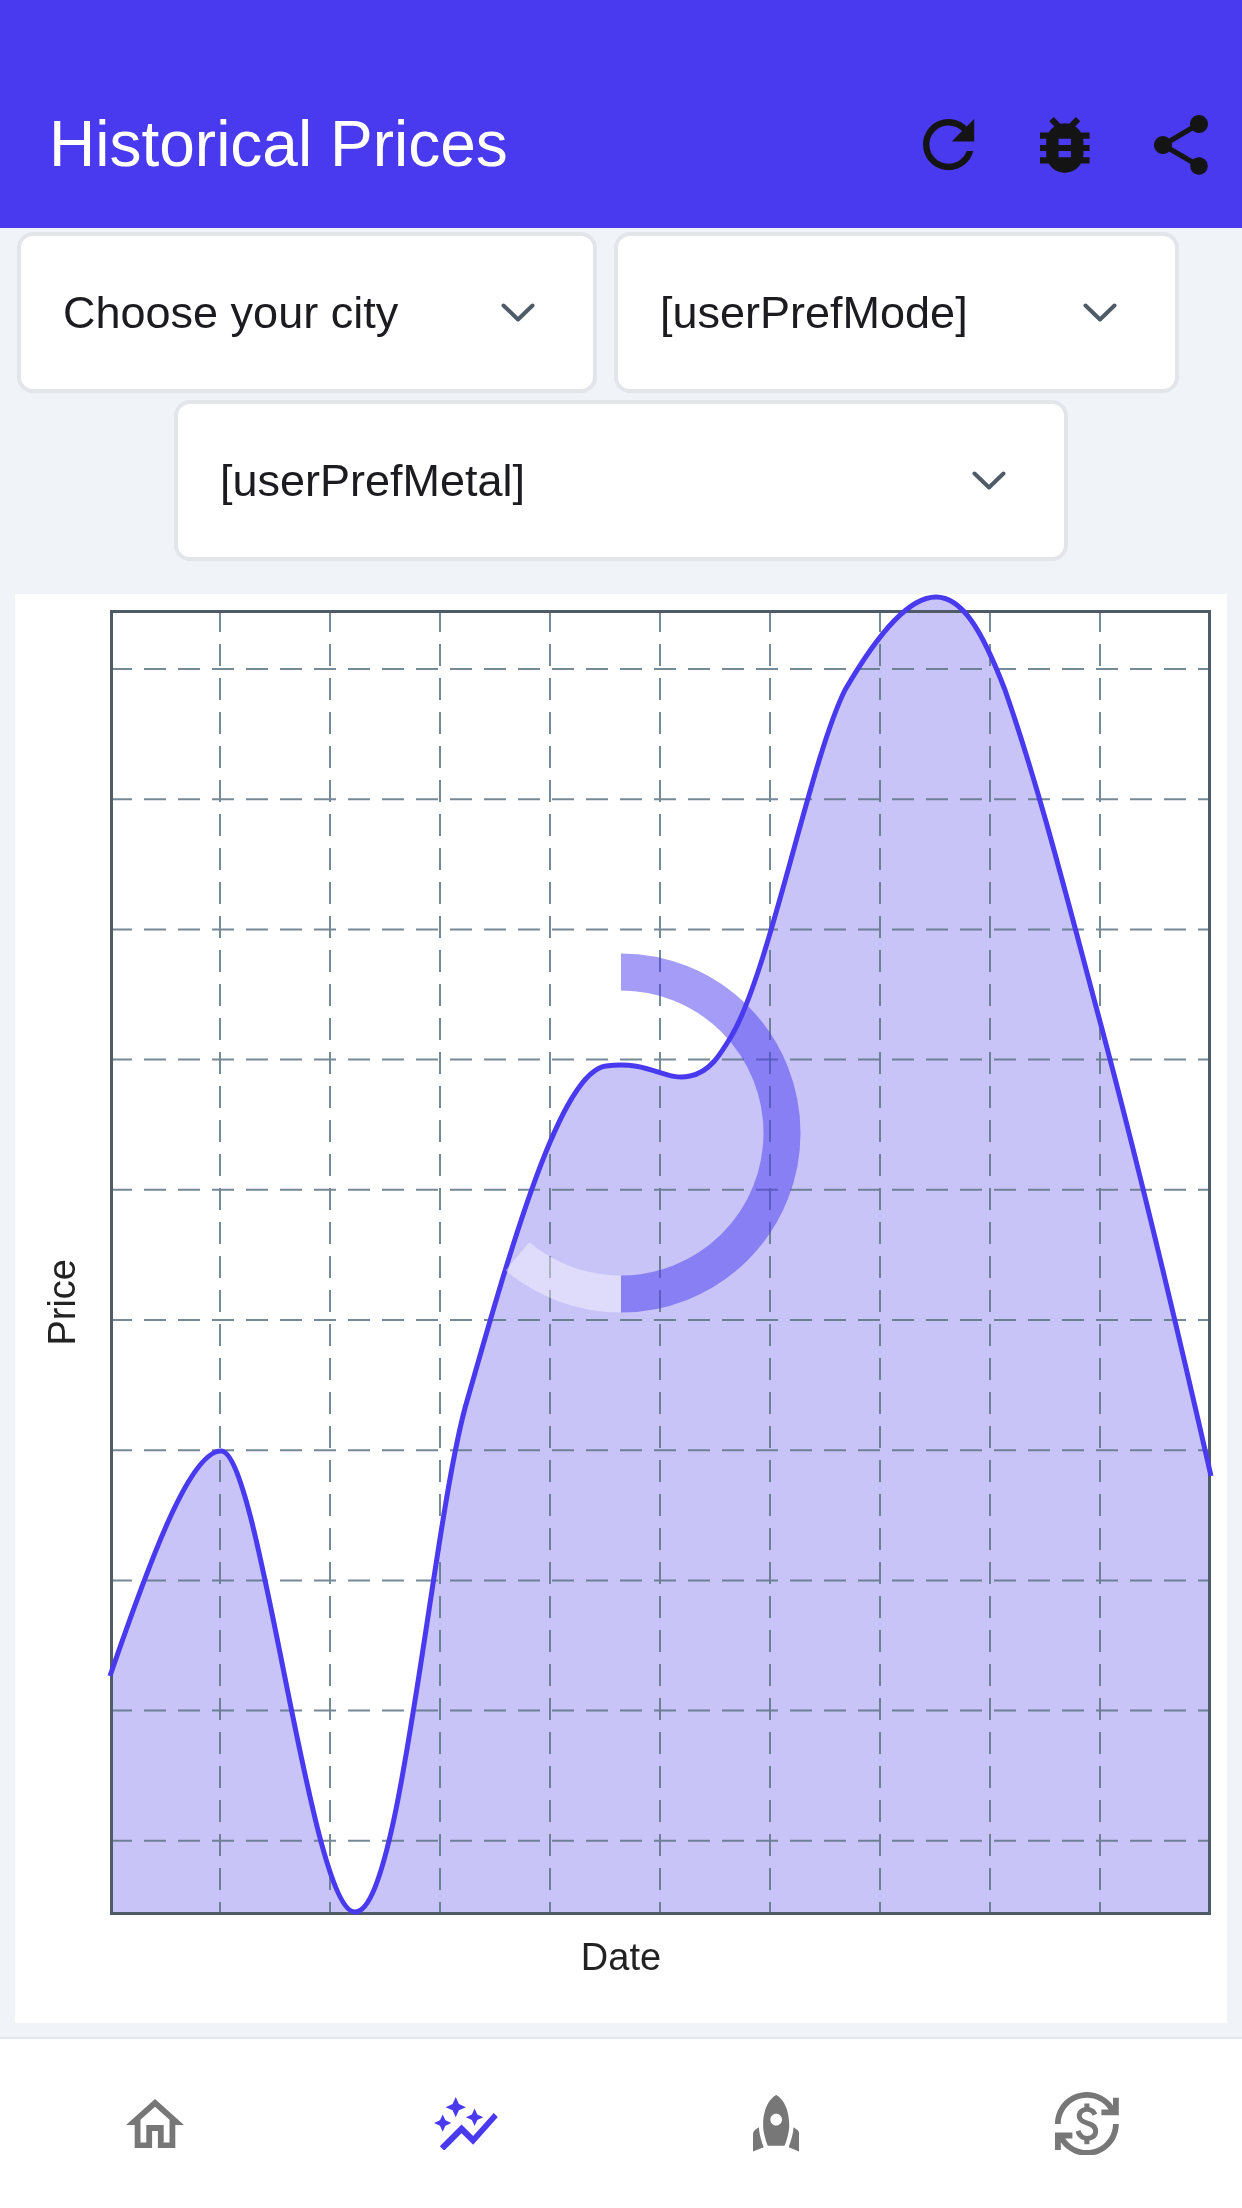  What do you see at coordinates (776, 2123) in the screenshot?
I see `rocket-icon` at bounding box center [776, 2123].